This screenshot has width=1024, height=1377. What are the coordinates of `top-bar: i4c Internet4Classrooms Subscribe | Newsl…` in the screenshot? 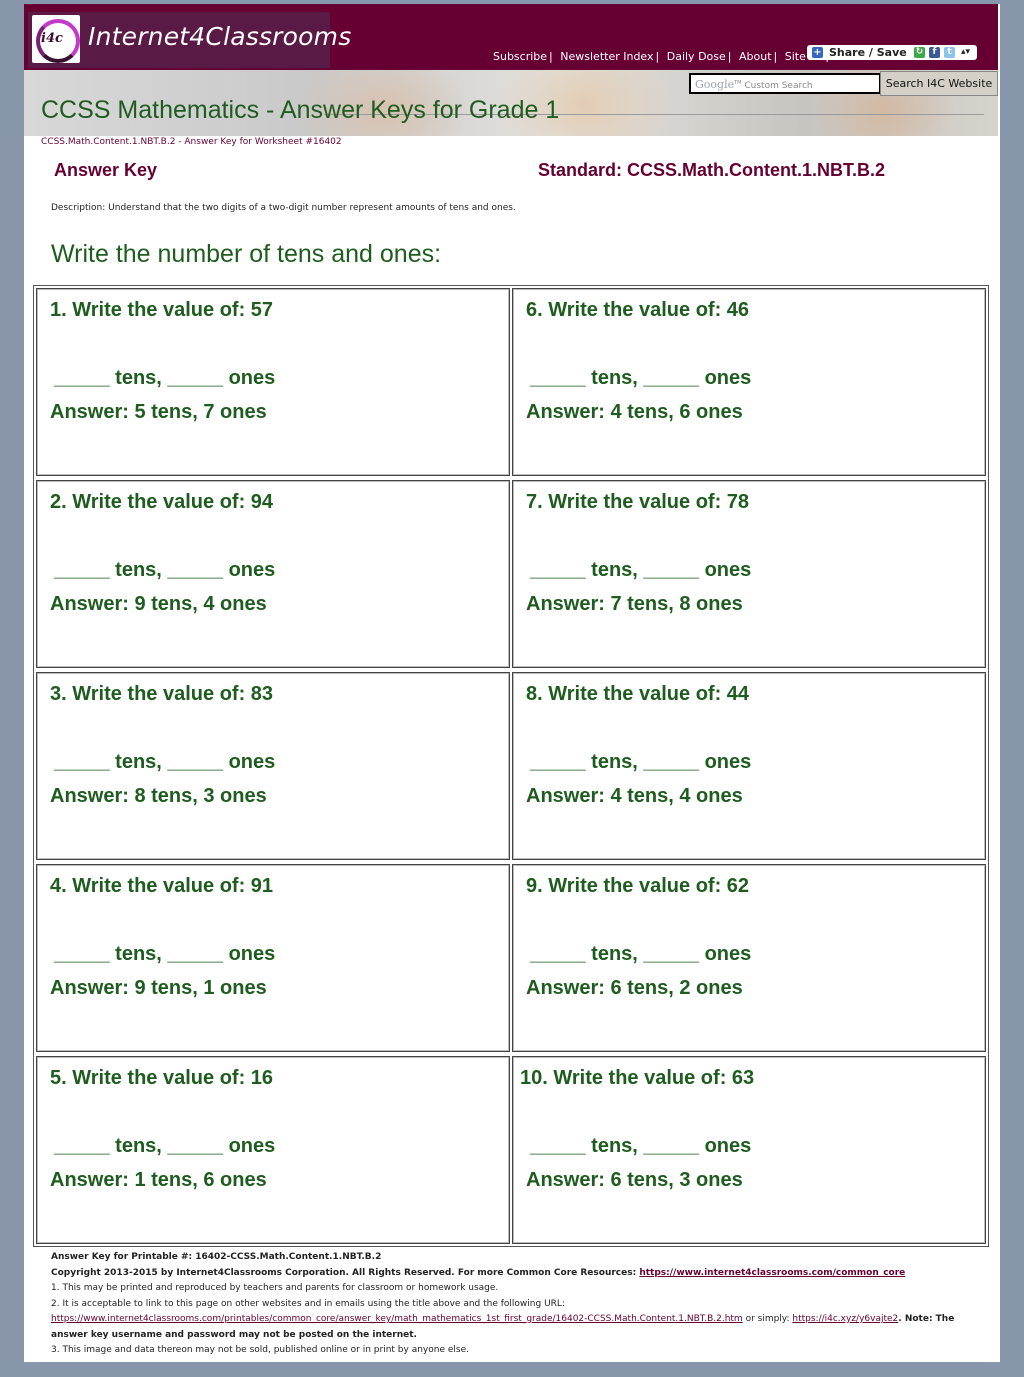 It's located at (511, 37).